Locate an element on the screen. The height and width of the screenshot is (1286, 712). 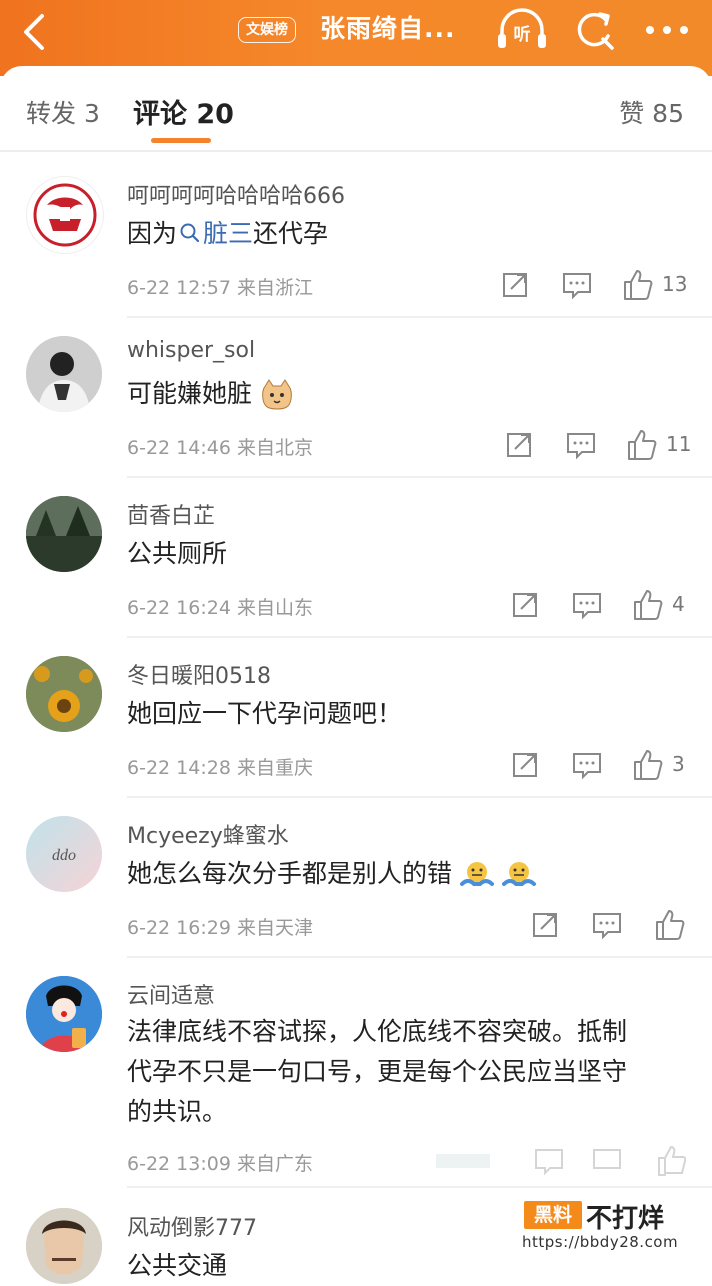
comment-item: whisper_sol 可能嫌她脏 6-22 14:46 来自北京 11 is located at coordinates (356, 400).